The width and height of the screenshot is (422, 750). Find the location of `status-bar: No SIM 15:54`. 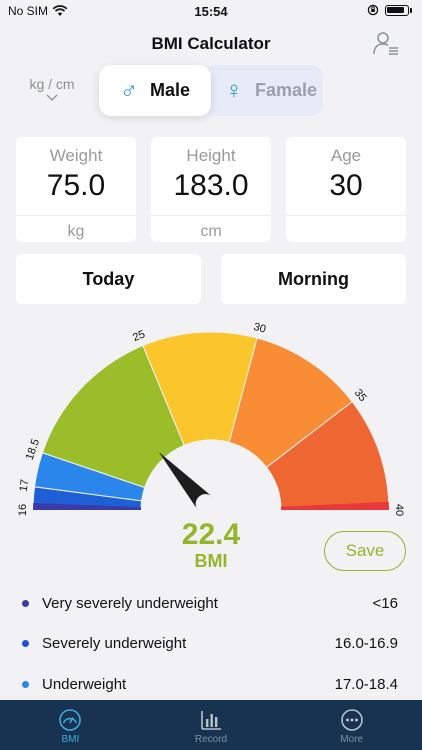

status-bar: No SIM 15:54 is located at coordinates (211, 12).